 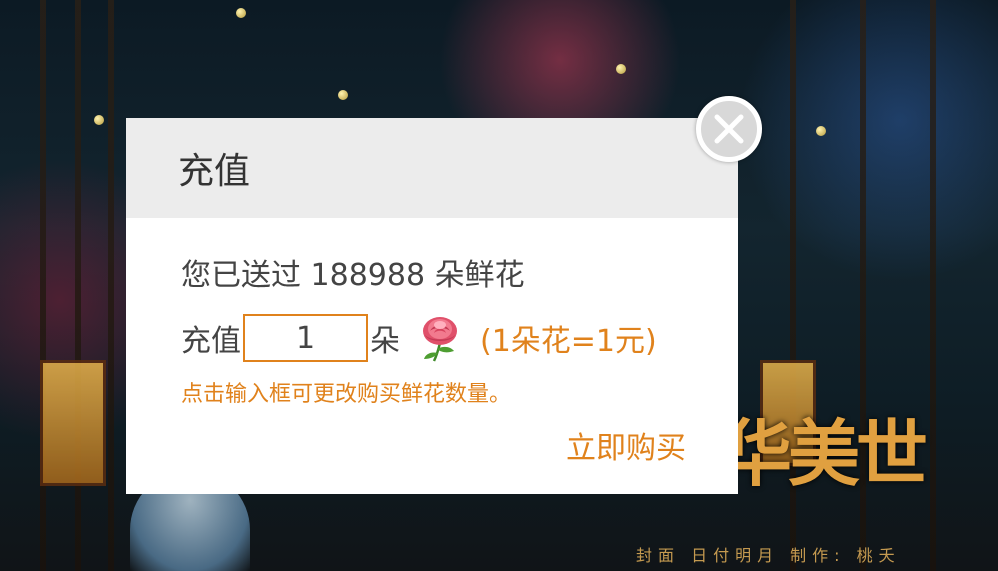 I want to click on close-button, so click(x=729, y=129).